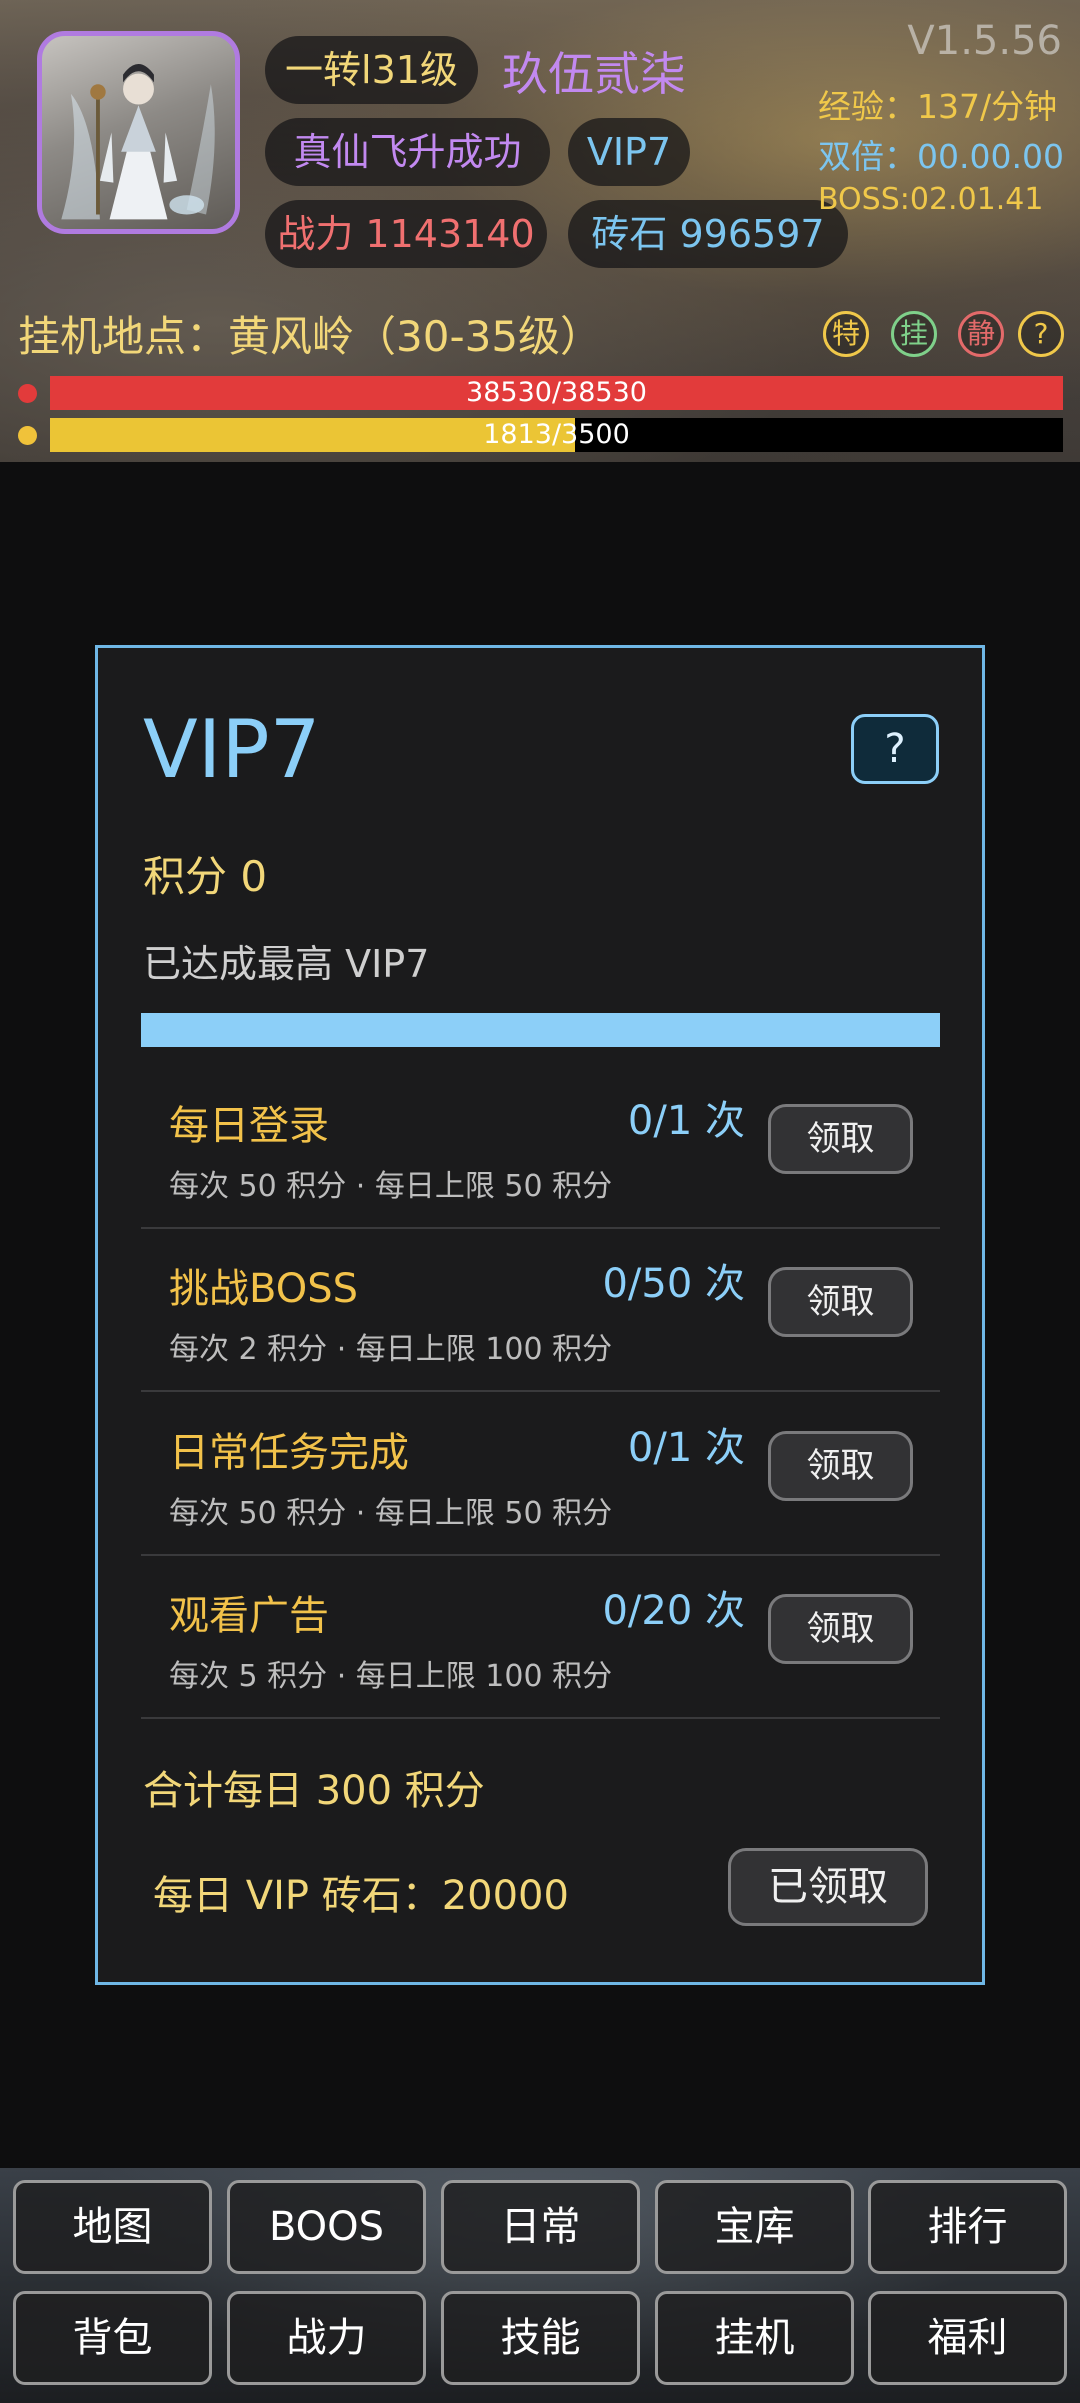 Image resolution: width=1080 pixels, height=2403 pixels. What do you see at coordinates (984, 41) in the screenshot?
I see `version-label: V1.5.56` at bounding box center [984, 41].